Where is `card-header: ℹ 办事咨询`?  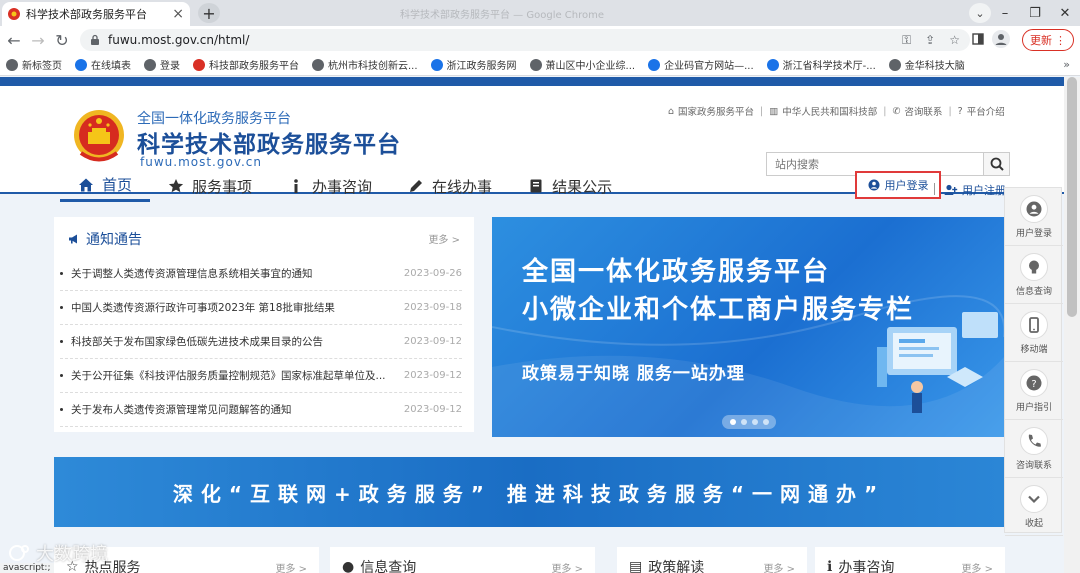 card-header: ℹ 办事咨询 is located at coordinates (860, 565).